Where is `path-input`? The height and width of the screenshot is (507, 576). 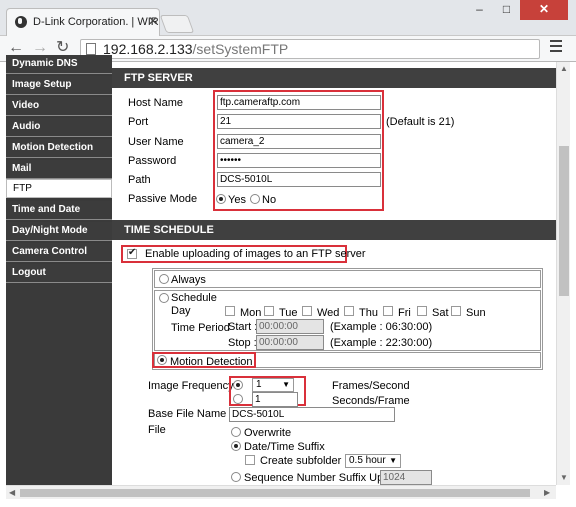 path-input is located at coordinates (299, 179).